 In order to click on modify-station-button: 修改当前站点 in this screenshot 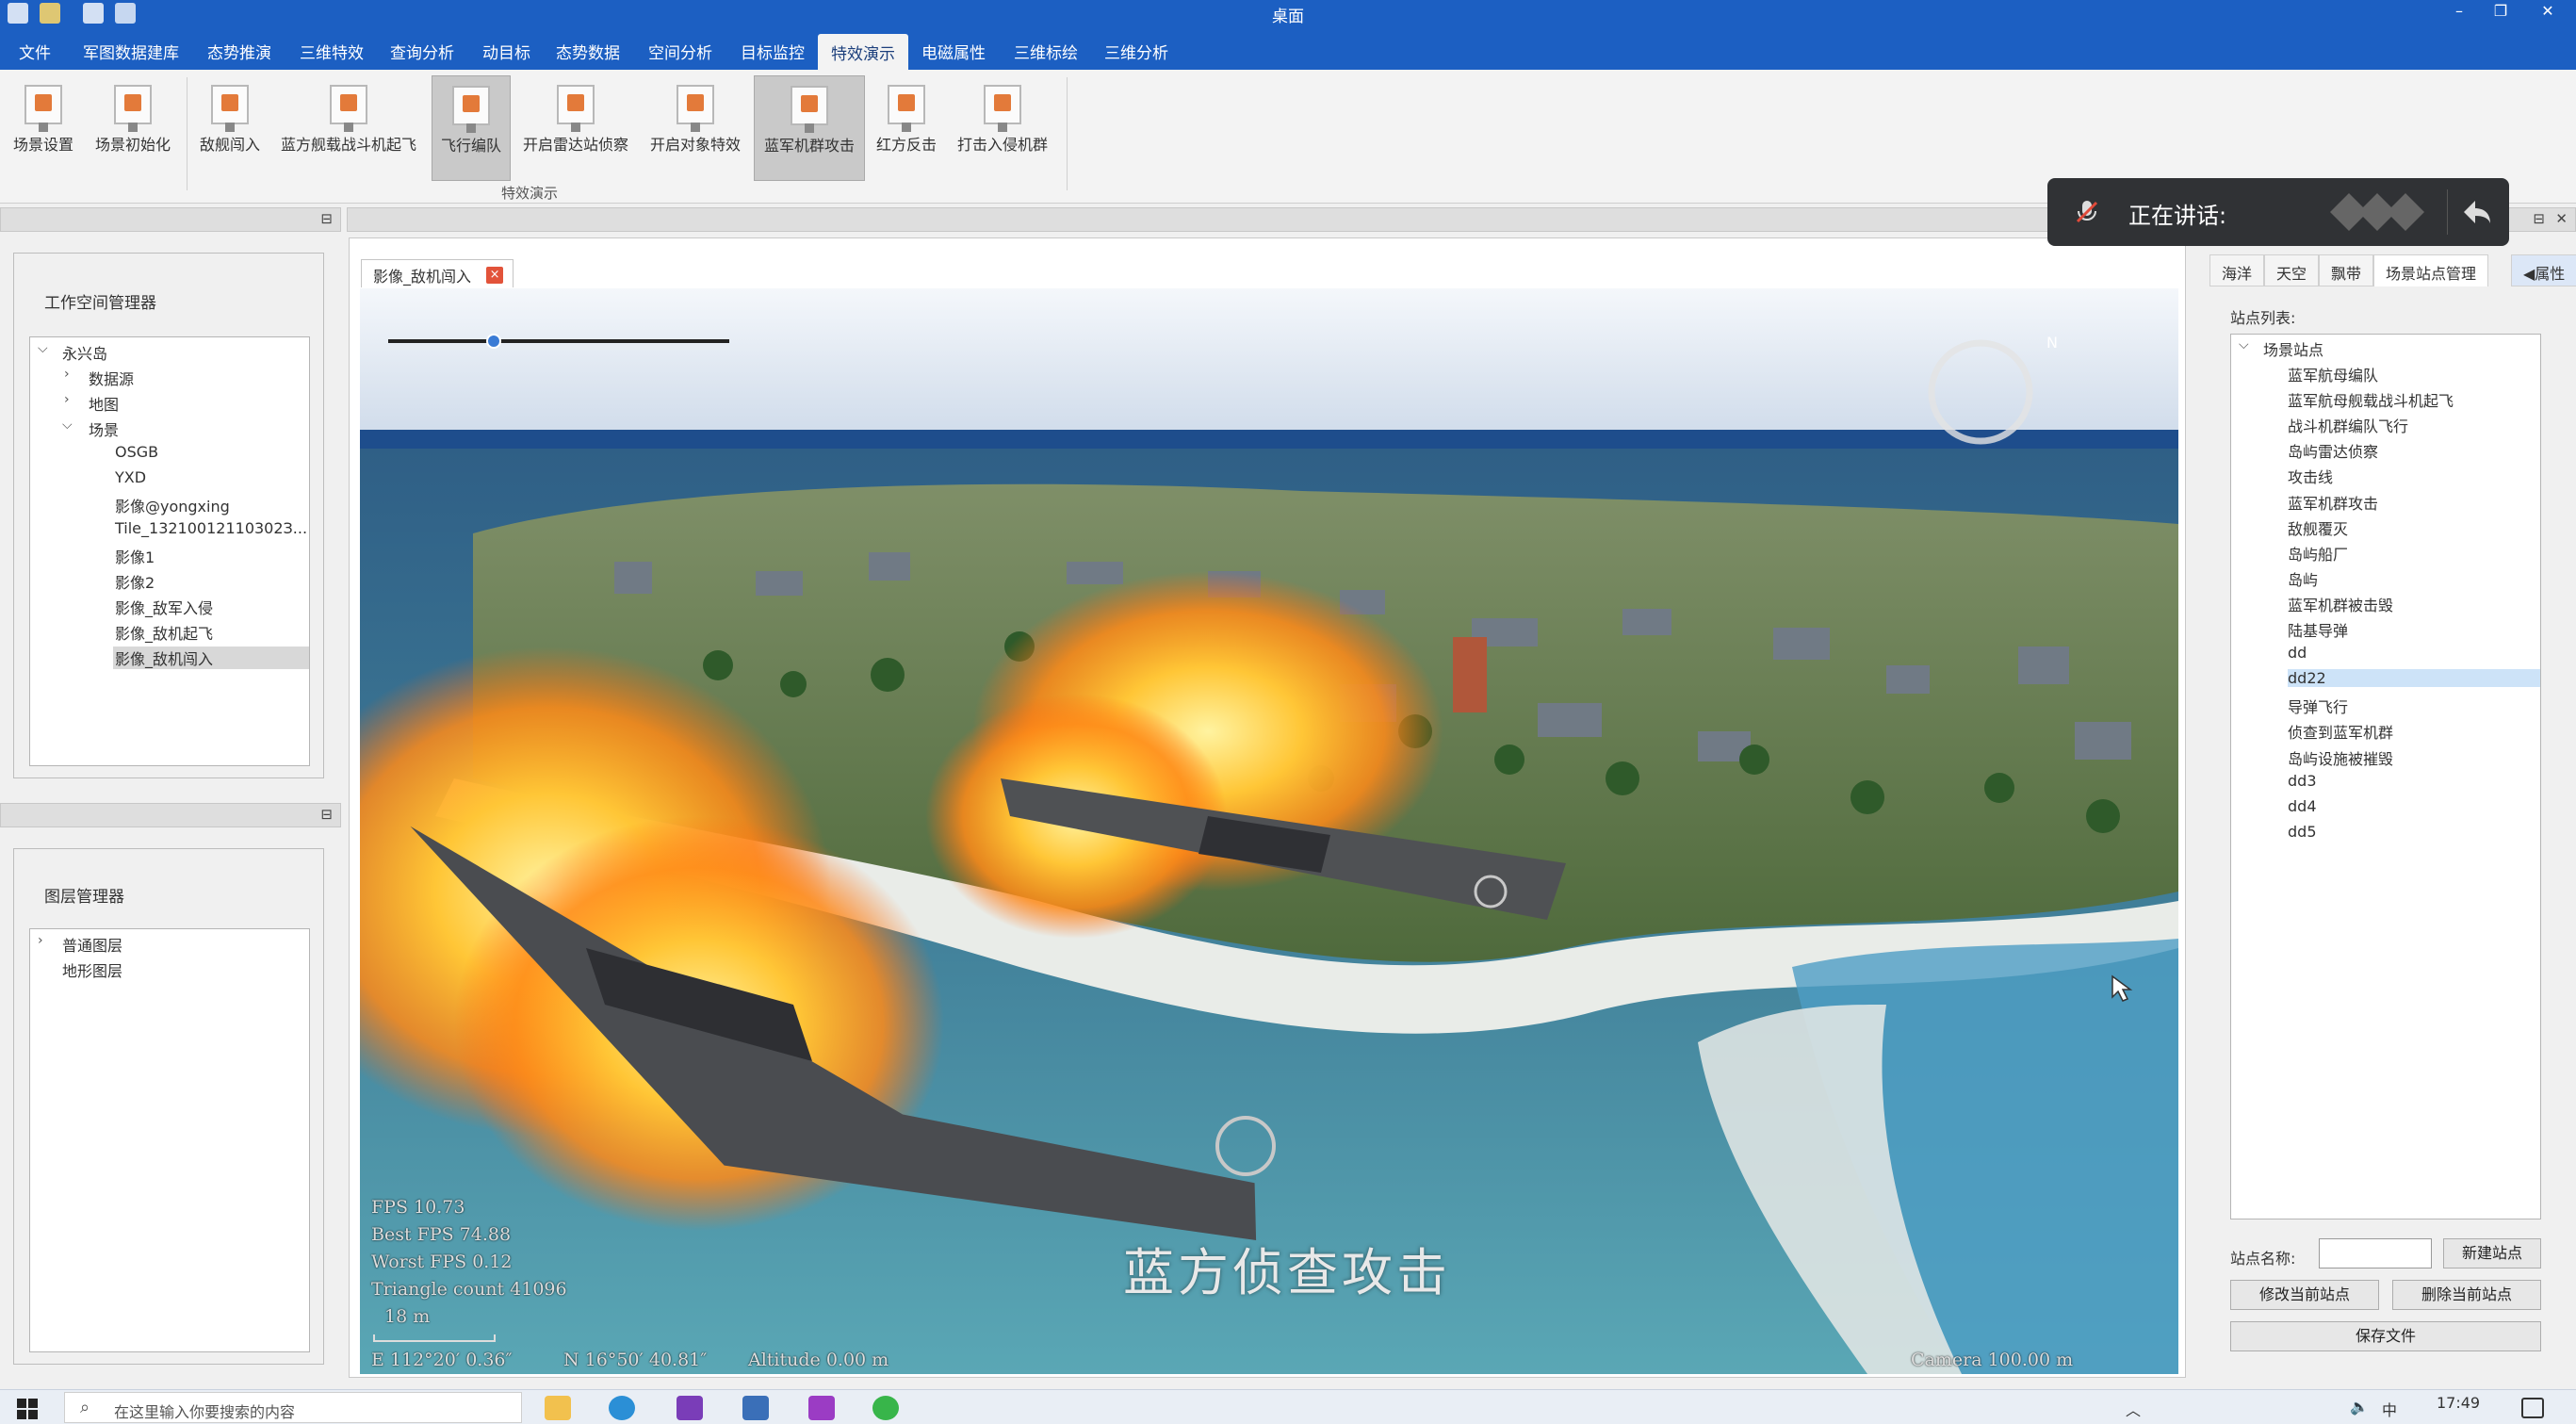, I will do `click(2304, 1295)`.